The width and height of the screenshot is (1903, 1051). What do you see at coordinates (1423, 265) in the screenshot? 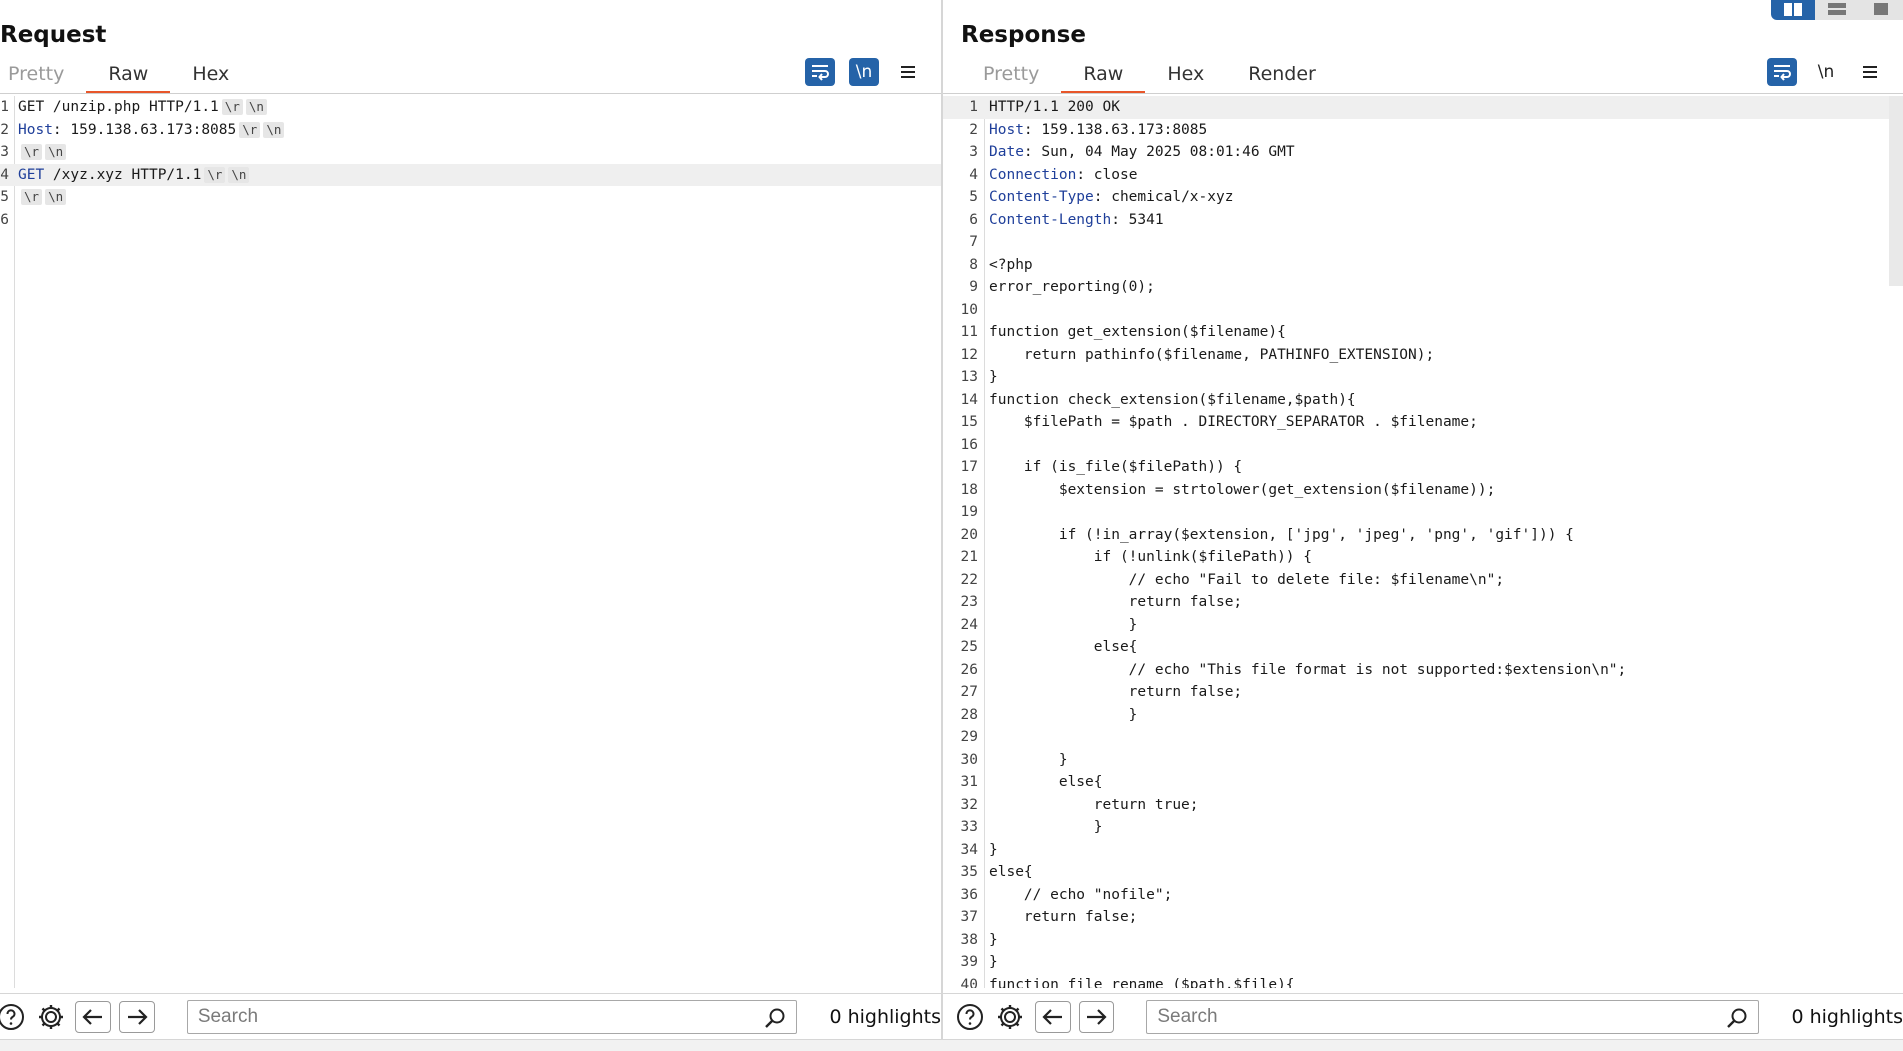
I see `code-line: 8 <?php` at bounding box center [1423, 265].